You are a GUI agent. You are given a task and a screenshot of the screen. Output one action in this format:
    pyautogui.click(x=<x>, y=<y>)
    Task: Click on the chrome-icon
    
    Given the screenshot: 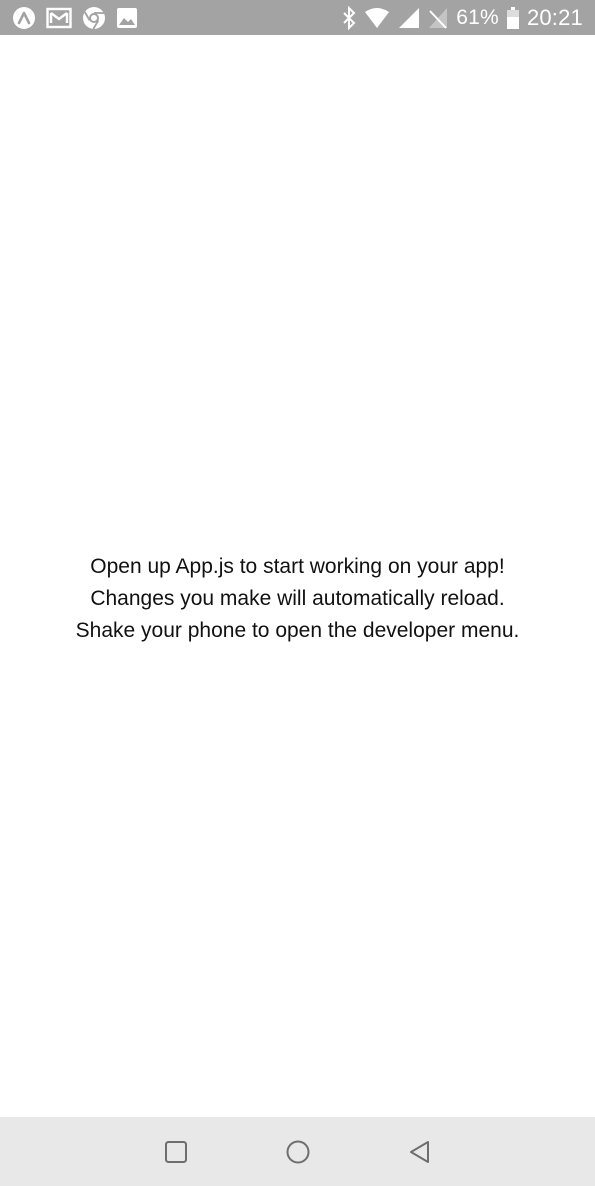 What is the action you would take?
    pyautogui.click(x=94, y=18)
    